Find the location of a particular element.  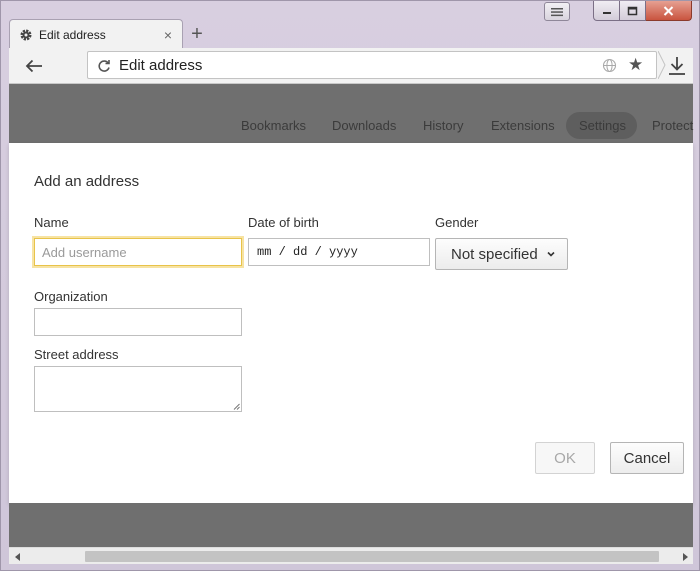

maximize-button is located at coordinates (633, 11).